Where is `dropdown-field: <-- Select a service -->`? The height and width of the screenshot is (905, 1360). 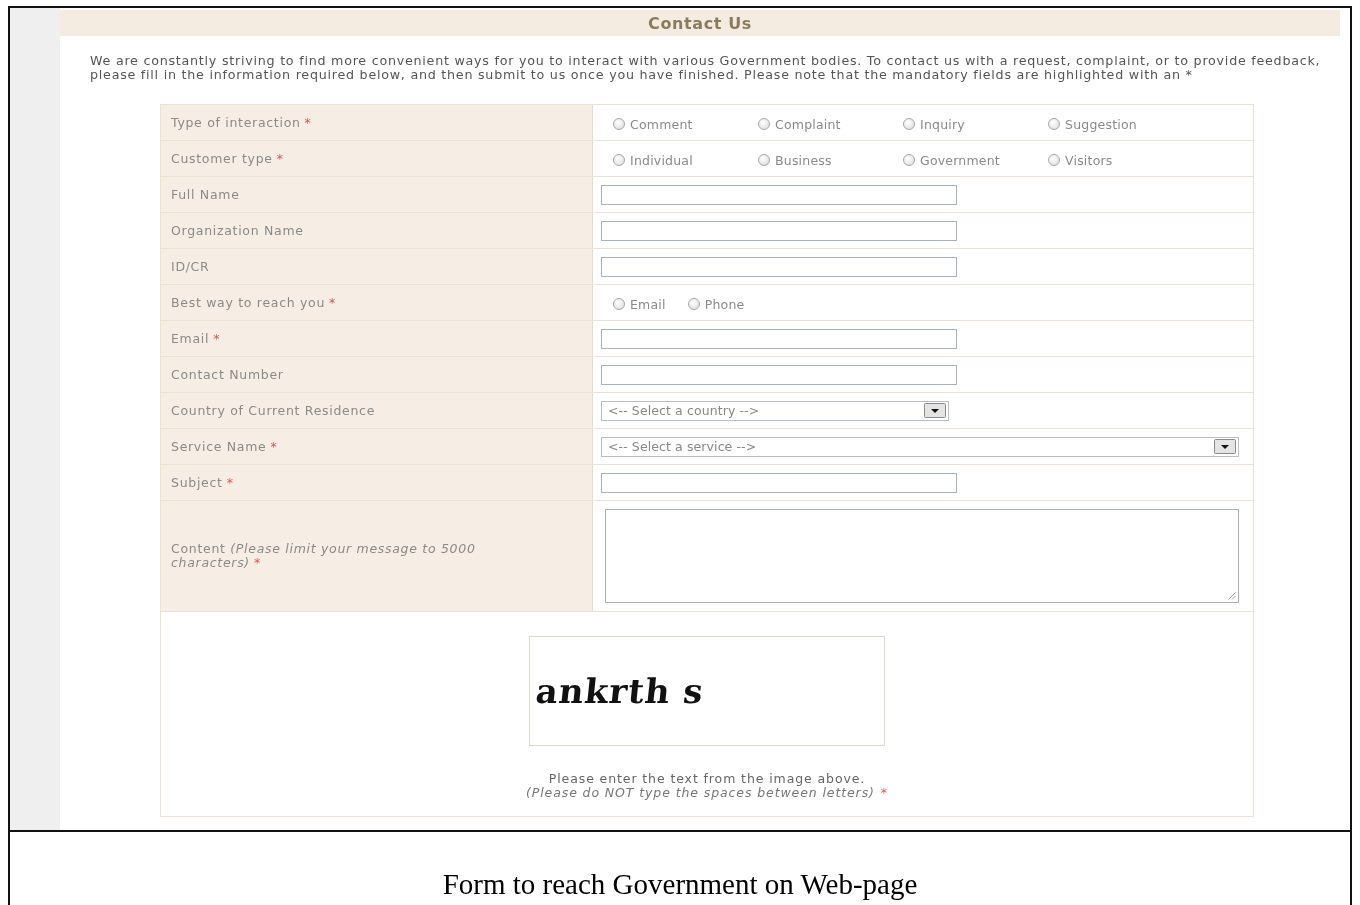
dropdown-field: <-- Select a service --> is located at coordinates (920, 446).